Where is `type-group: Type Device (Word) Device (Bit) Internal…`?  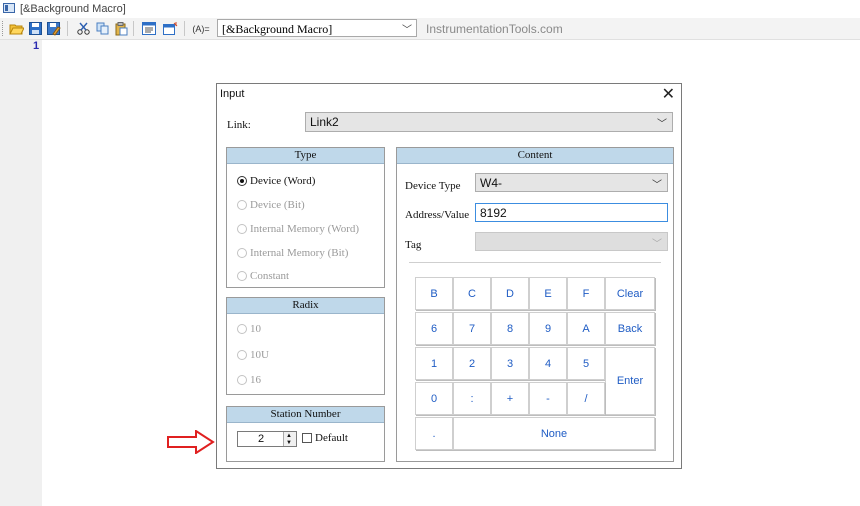
type-group: Type Device (Word) Device (Bit) Internal… is located at coordinates (305, 217).